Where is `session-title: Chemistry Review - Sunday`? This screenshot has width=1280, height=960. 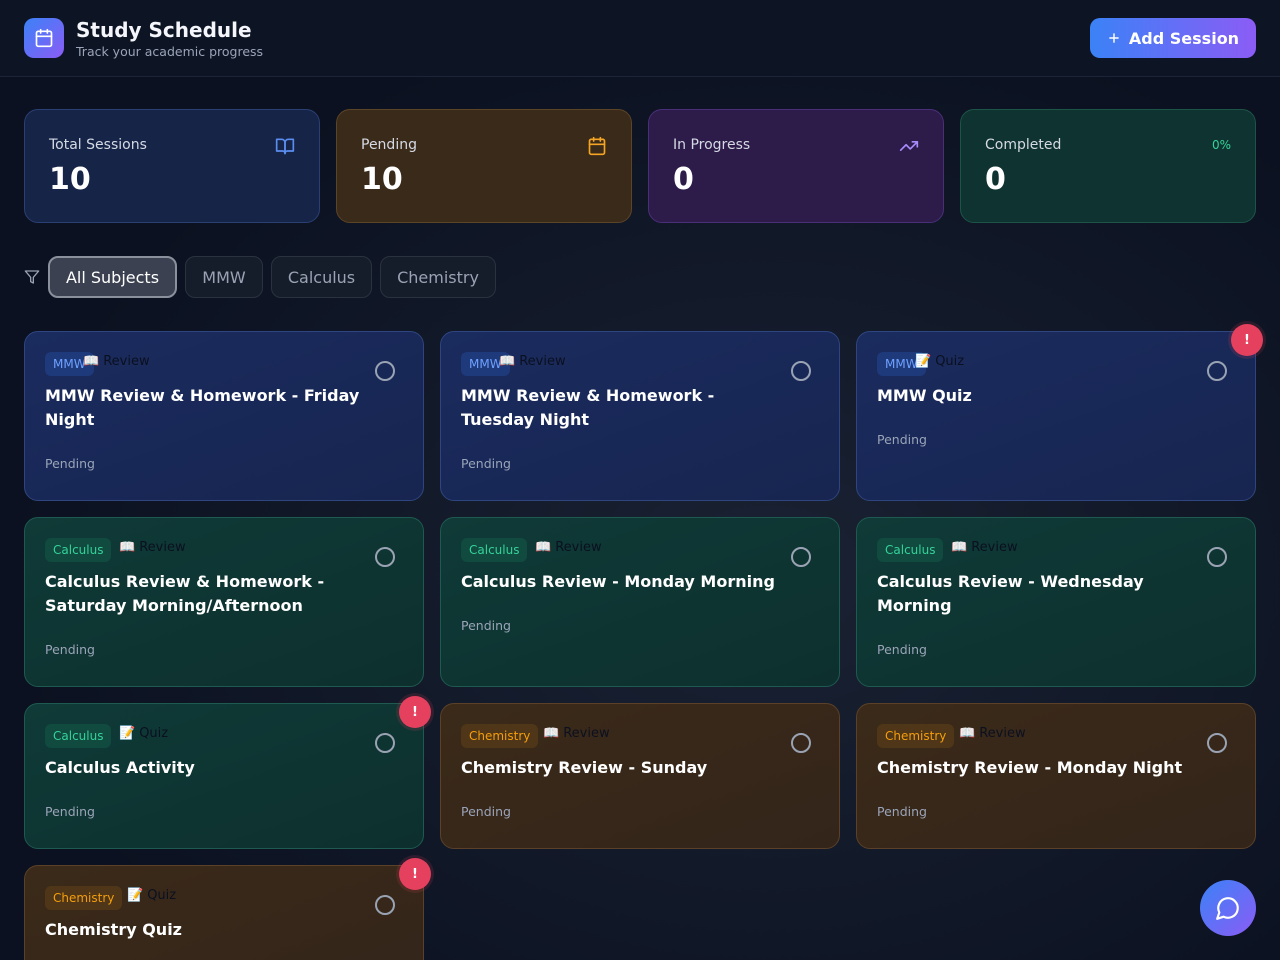
session-title: Chemistry Review - Sunday is located at coordinates (584, 767).